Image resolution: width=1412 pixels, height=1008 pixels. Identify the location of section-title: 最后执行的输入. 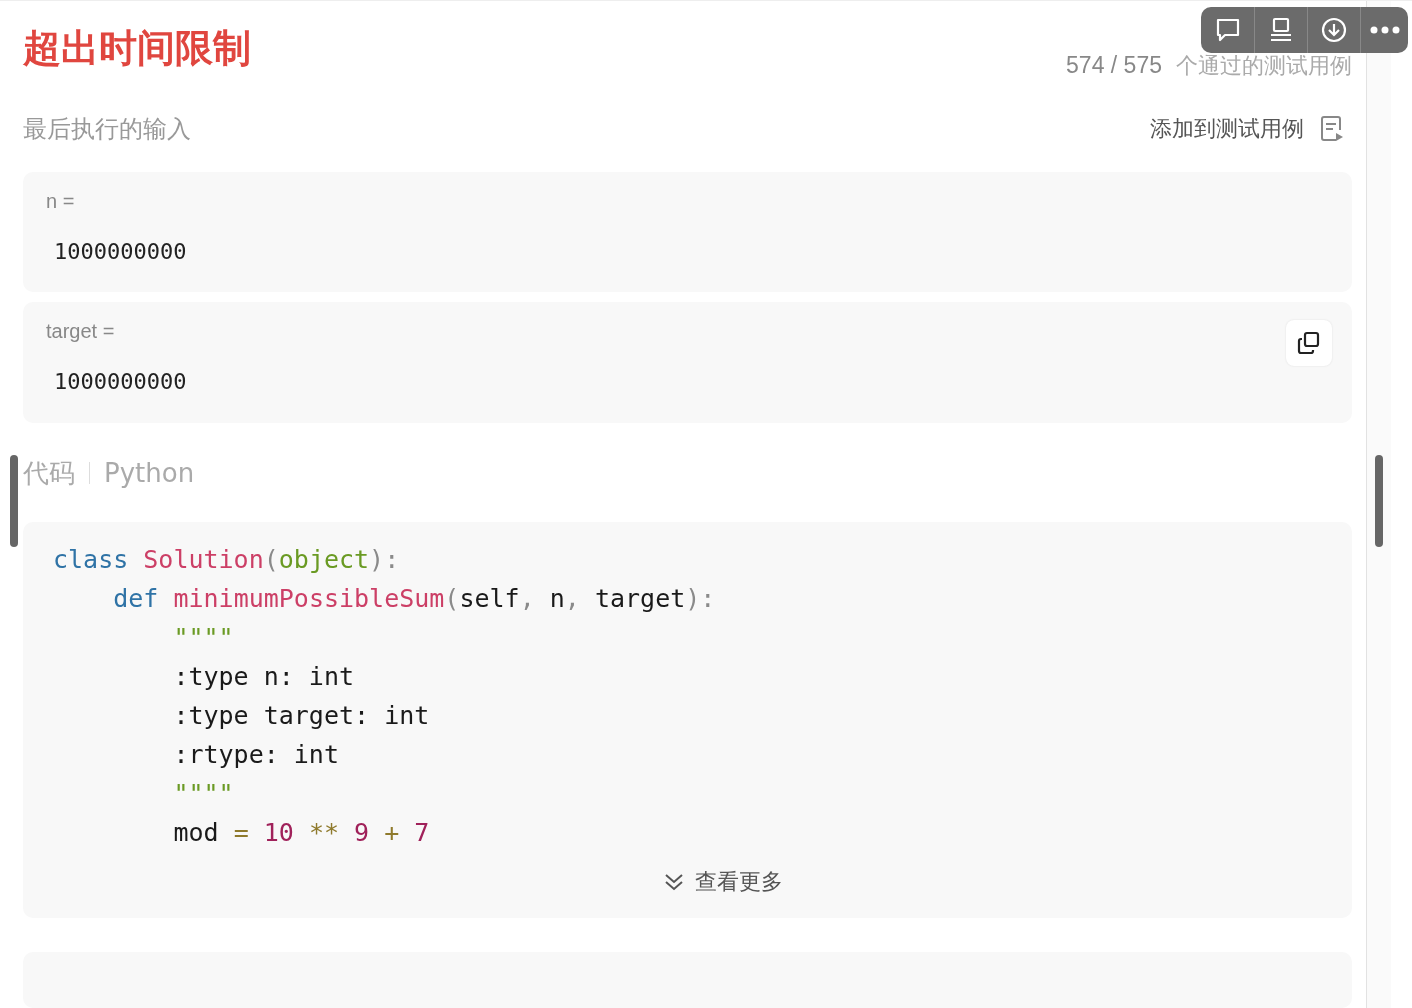
(107, 130).